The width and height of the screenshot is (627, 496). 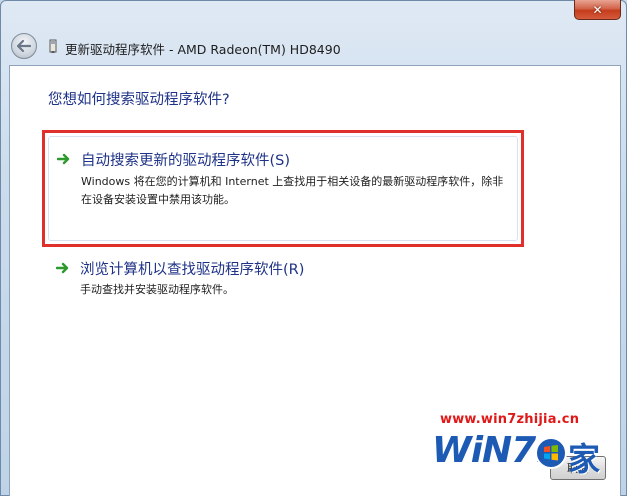 What do you see at coordinates (192, 270) in the screenshot?
I see `option-title: 浏览计算机以查找驱动程序软件(R)` at bounding box center [192, 270].